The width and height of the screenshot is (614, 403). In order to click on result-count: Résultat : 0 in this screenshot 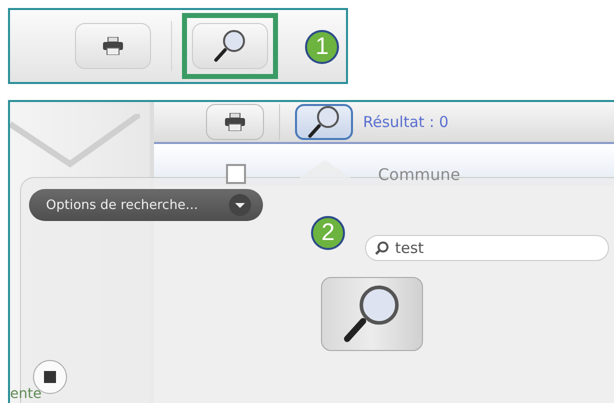, I will do `click(406, 122)`.